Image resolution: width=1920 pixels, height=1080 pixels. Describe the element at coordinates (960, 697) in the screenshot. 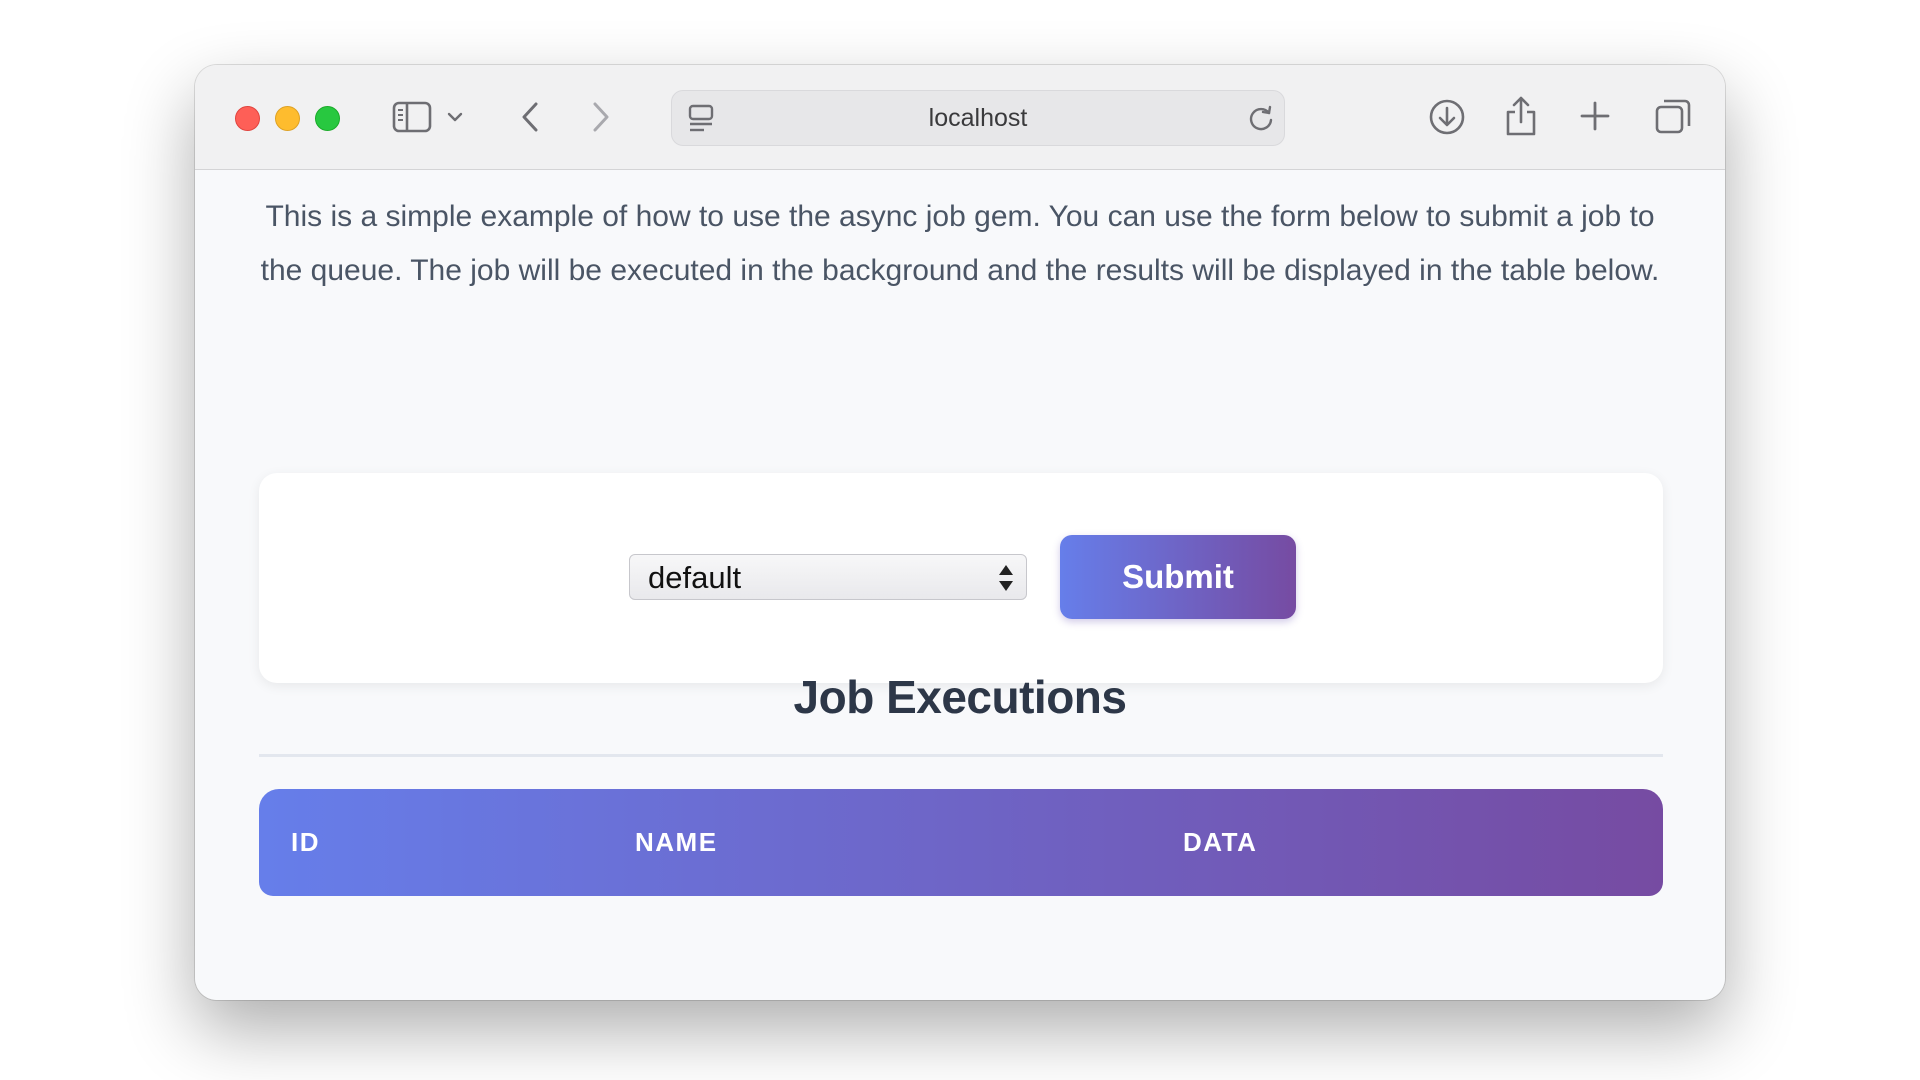

I see `section-title: Job Executions` at that location.